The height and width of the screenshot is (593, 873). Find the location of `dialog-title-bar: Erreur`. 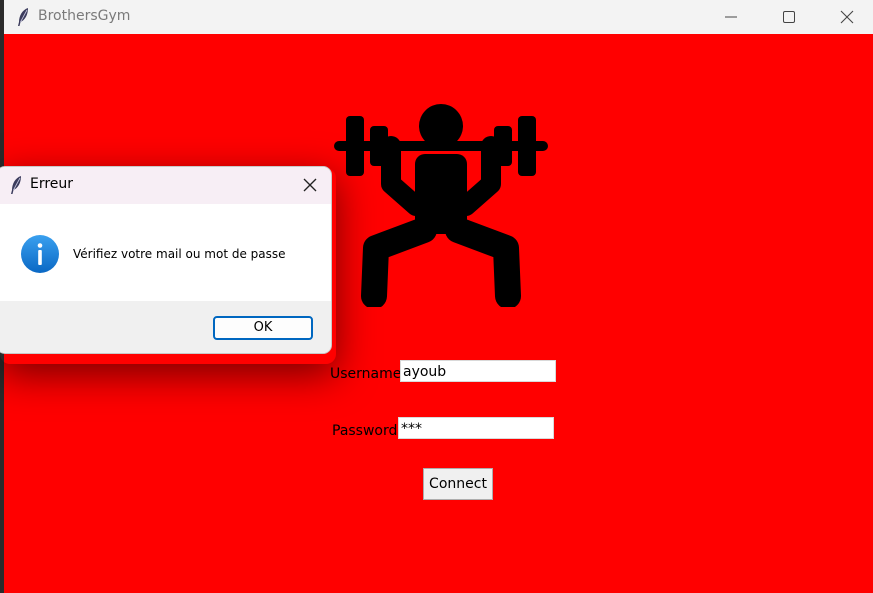

dialog-title-bar: Erreur is located at coordinates (165, 185).